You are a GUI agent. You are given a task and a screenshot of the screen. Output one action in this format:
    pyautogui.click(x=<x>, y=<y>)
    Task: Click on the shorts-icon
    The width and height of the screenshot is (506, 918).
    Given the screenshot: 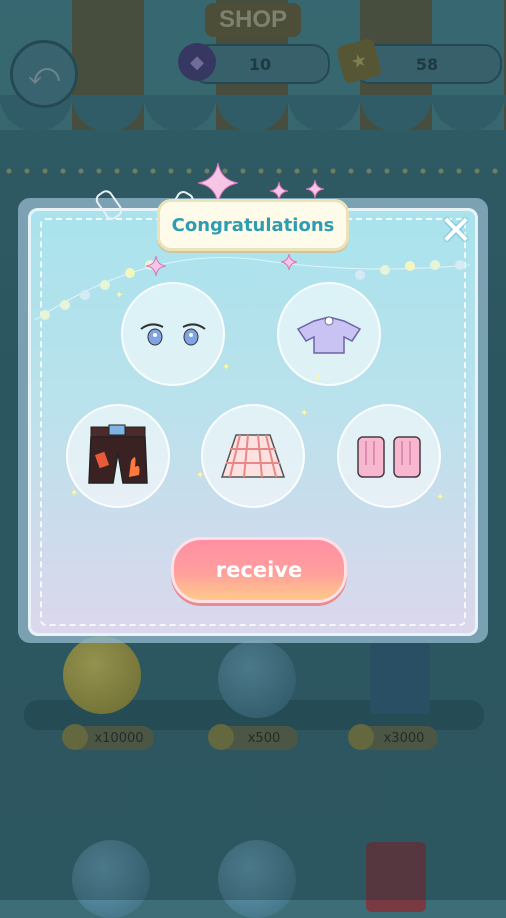 What is the action you would take?
    pyautogui.click(x=118, y=454)
    